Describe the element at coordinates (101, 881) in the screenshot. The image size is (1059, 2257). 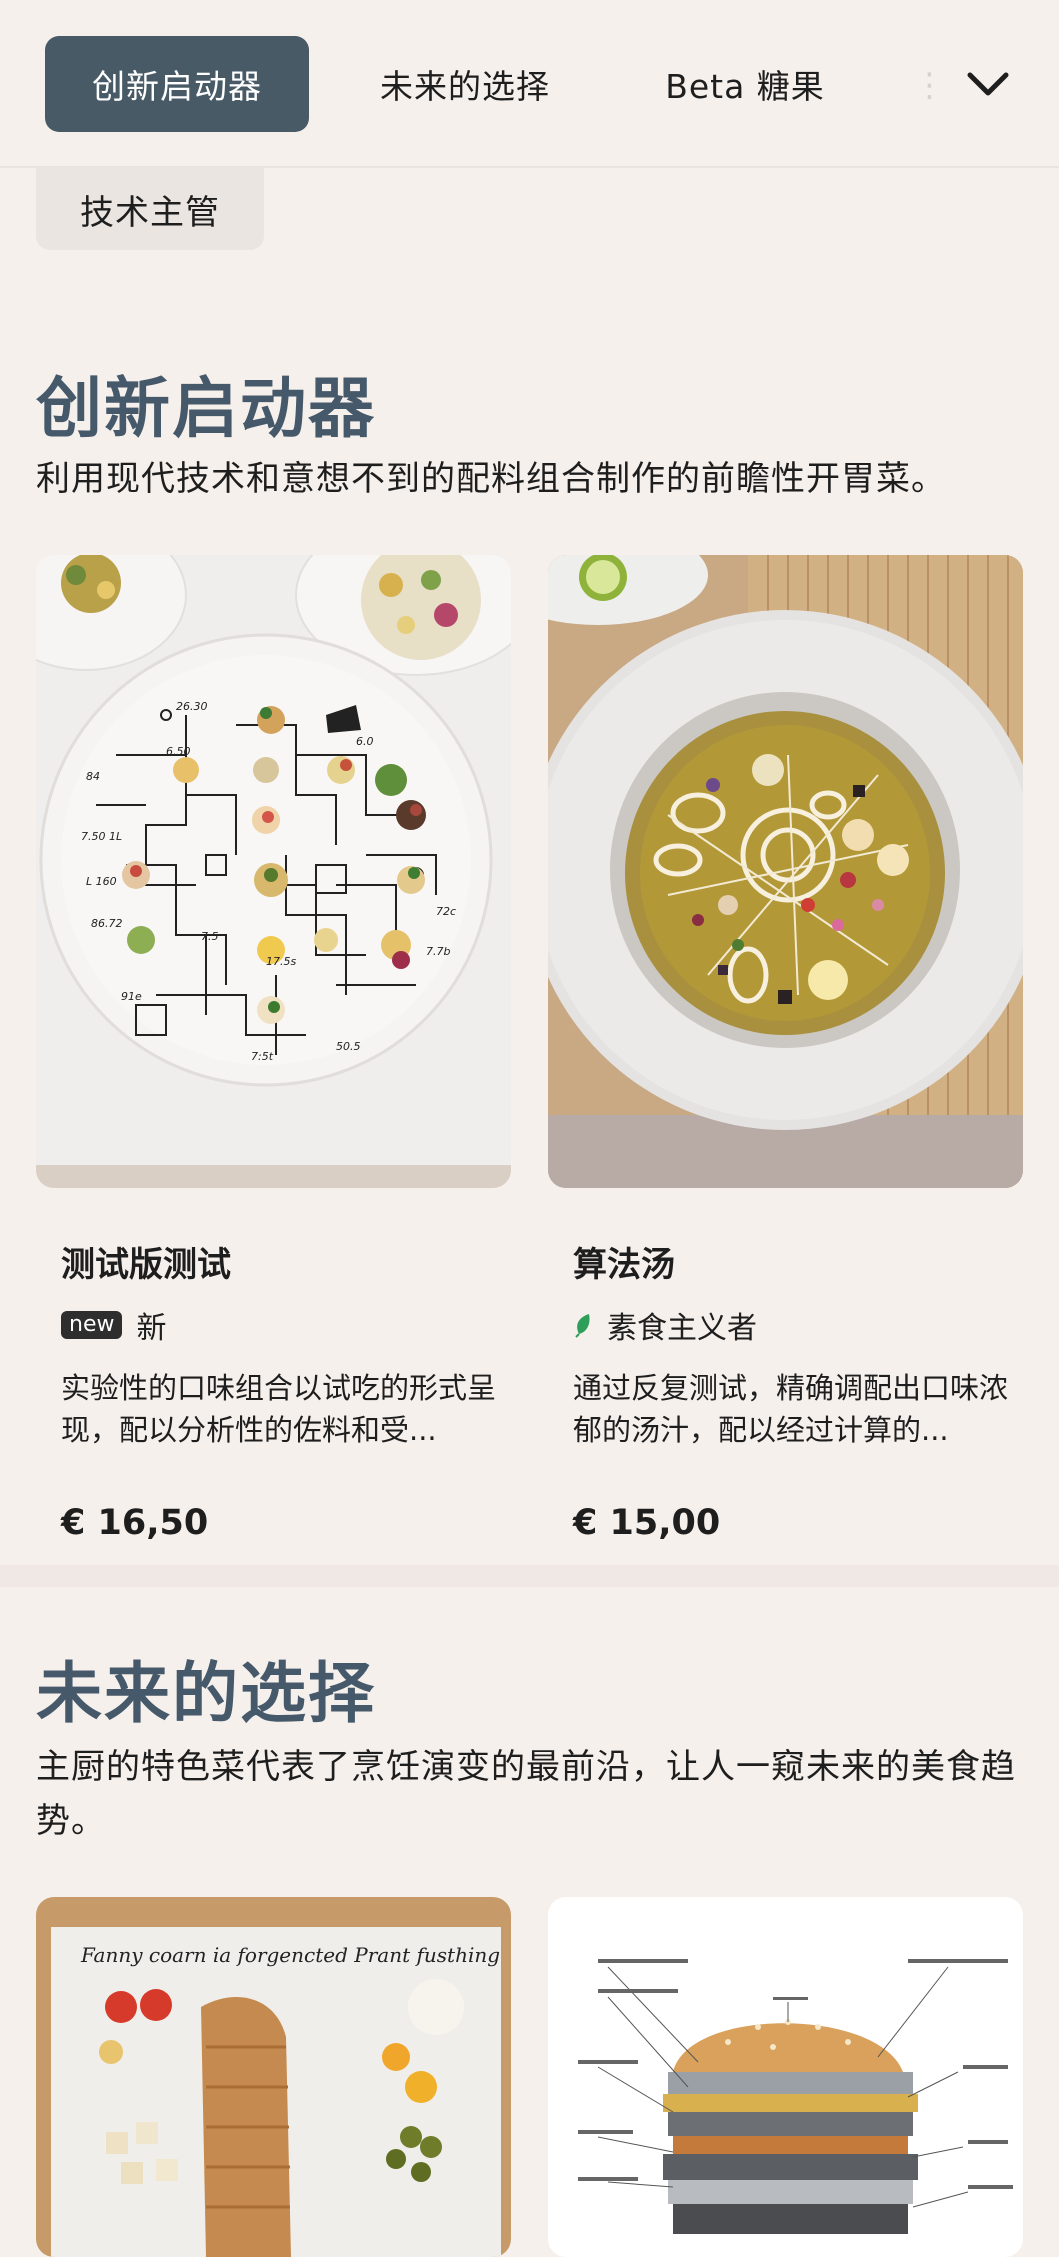
I see `svg-text: L 160` at that location.